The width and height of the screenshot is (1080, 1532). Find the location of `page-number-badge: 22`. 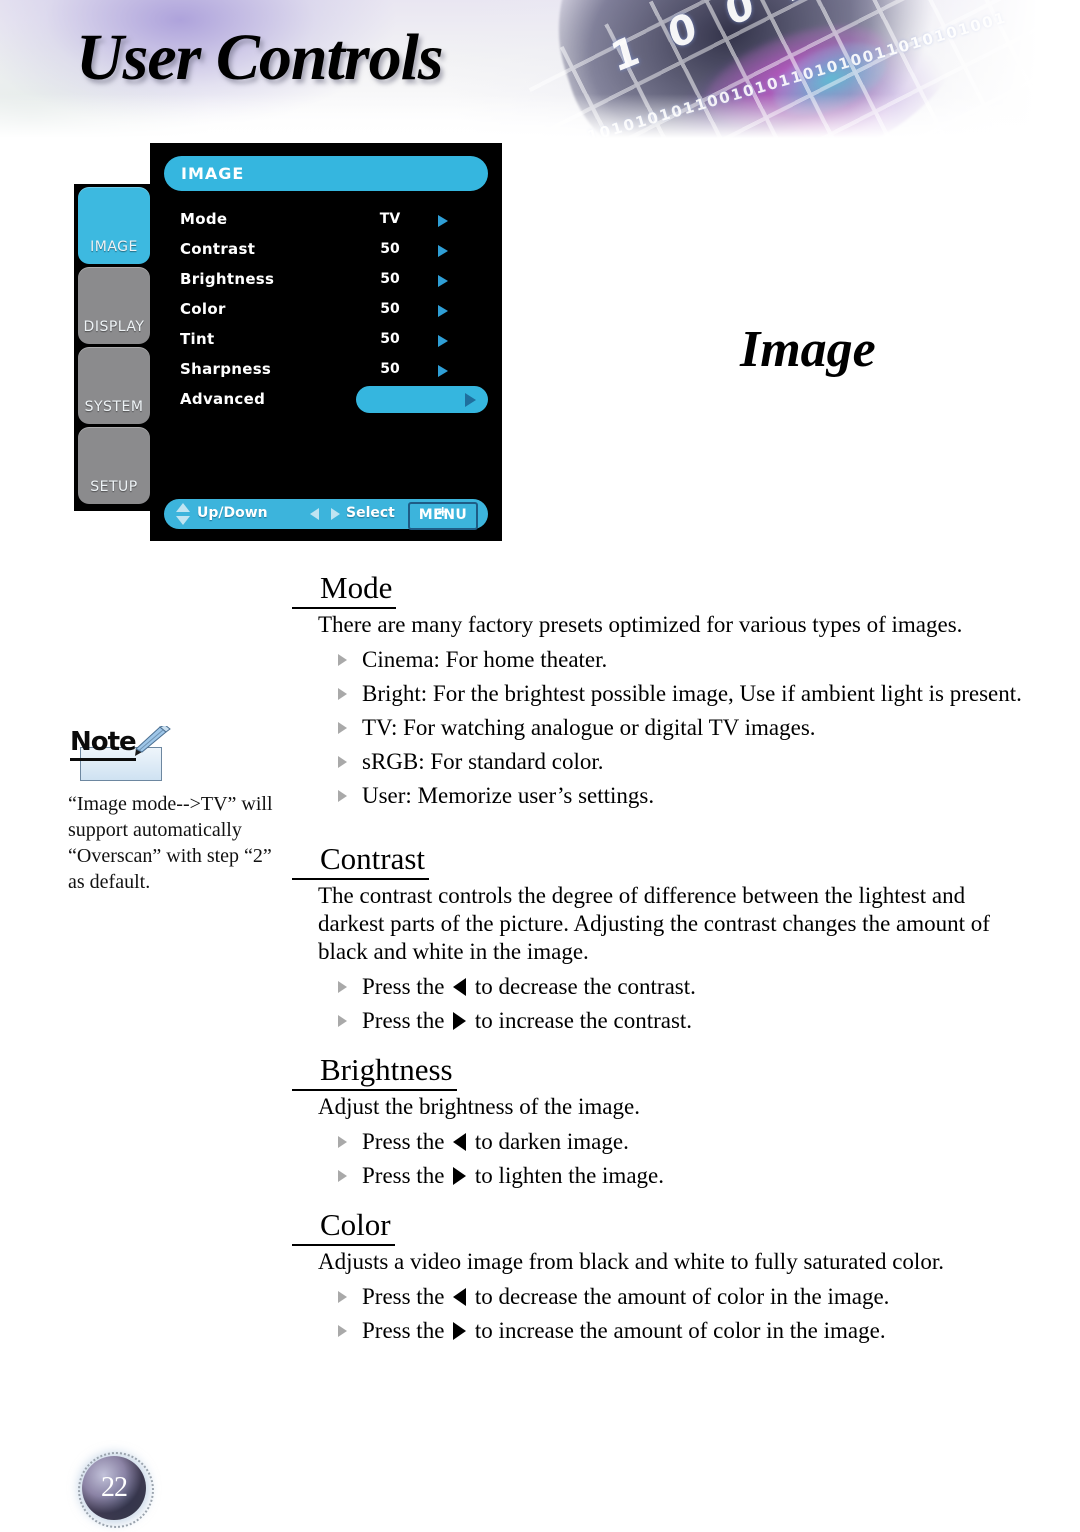

page-number-badge: 22 is located at coordinates (116, 1490).